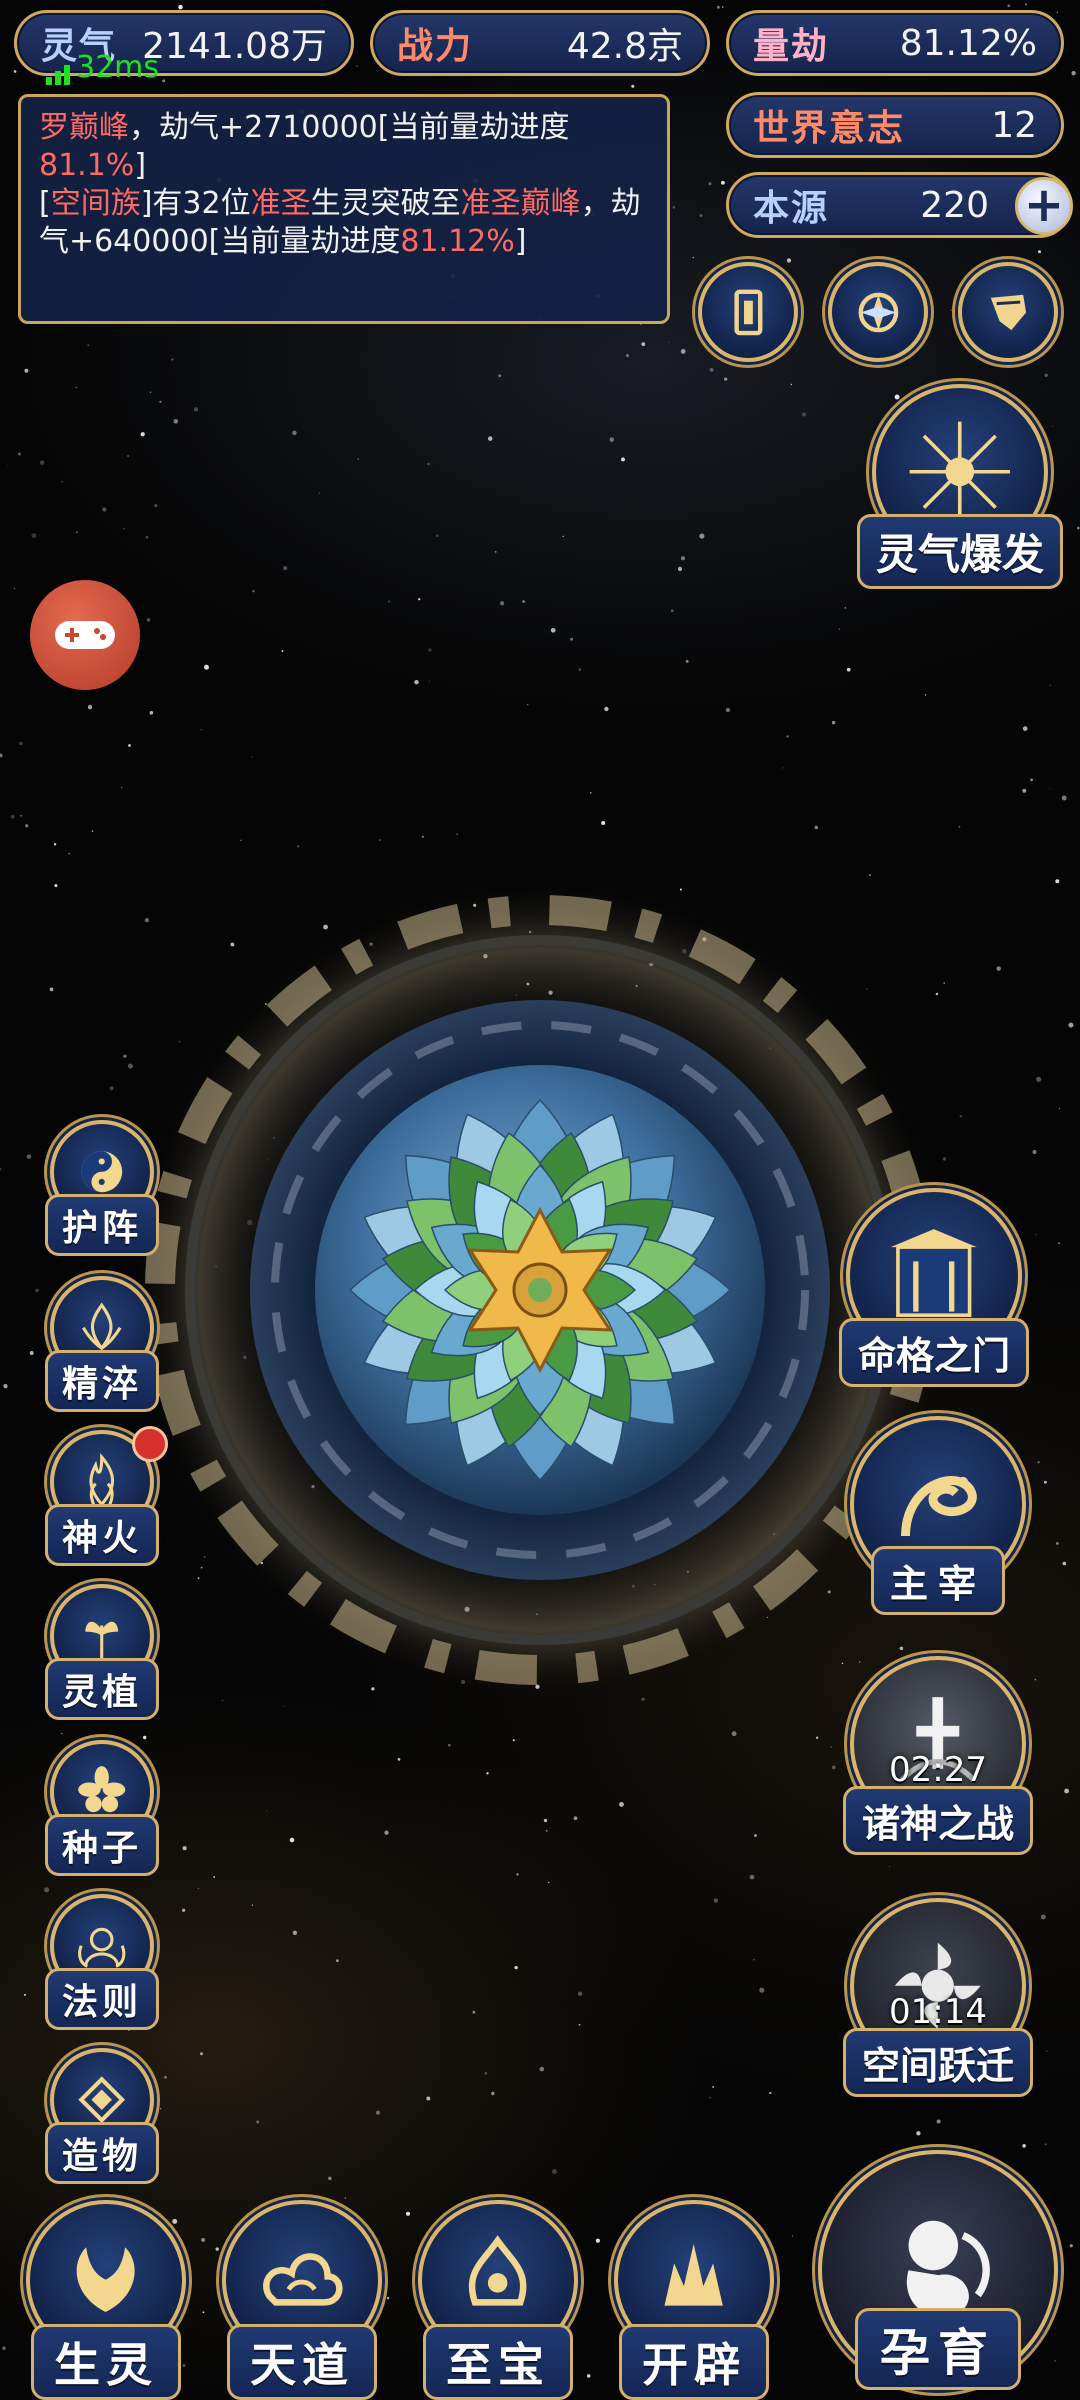 Image resolution: width=1080 pixels, height=2400 pixels. I want to click on msg-progress: 81.12%, so click(457, 241).